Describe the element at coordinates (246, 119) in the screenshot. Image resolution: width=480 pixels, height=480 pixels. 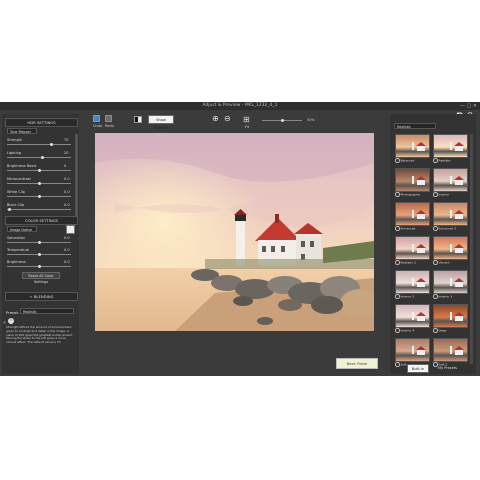
I see `fit-icon: ⊞` at that location.